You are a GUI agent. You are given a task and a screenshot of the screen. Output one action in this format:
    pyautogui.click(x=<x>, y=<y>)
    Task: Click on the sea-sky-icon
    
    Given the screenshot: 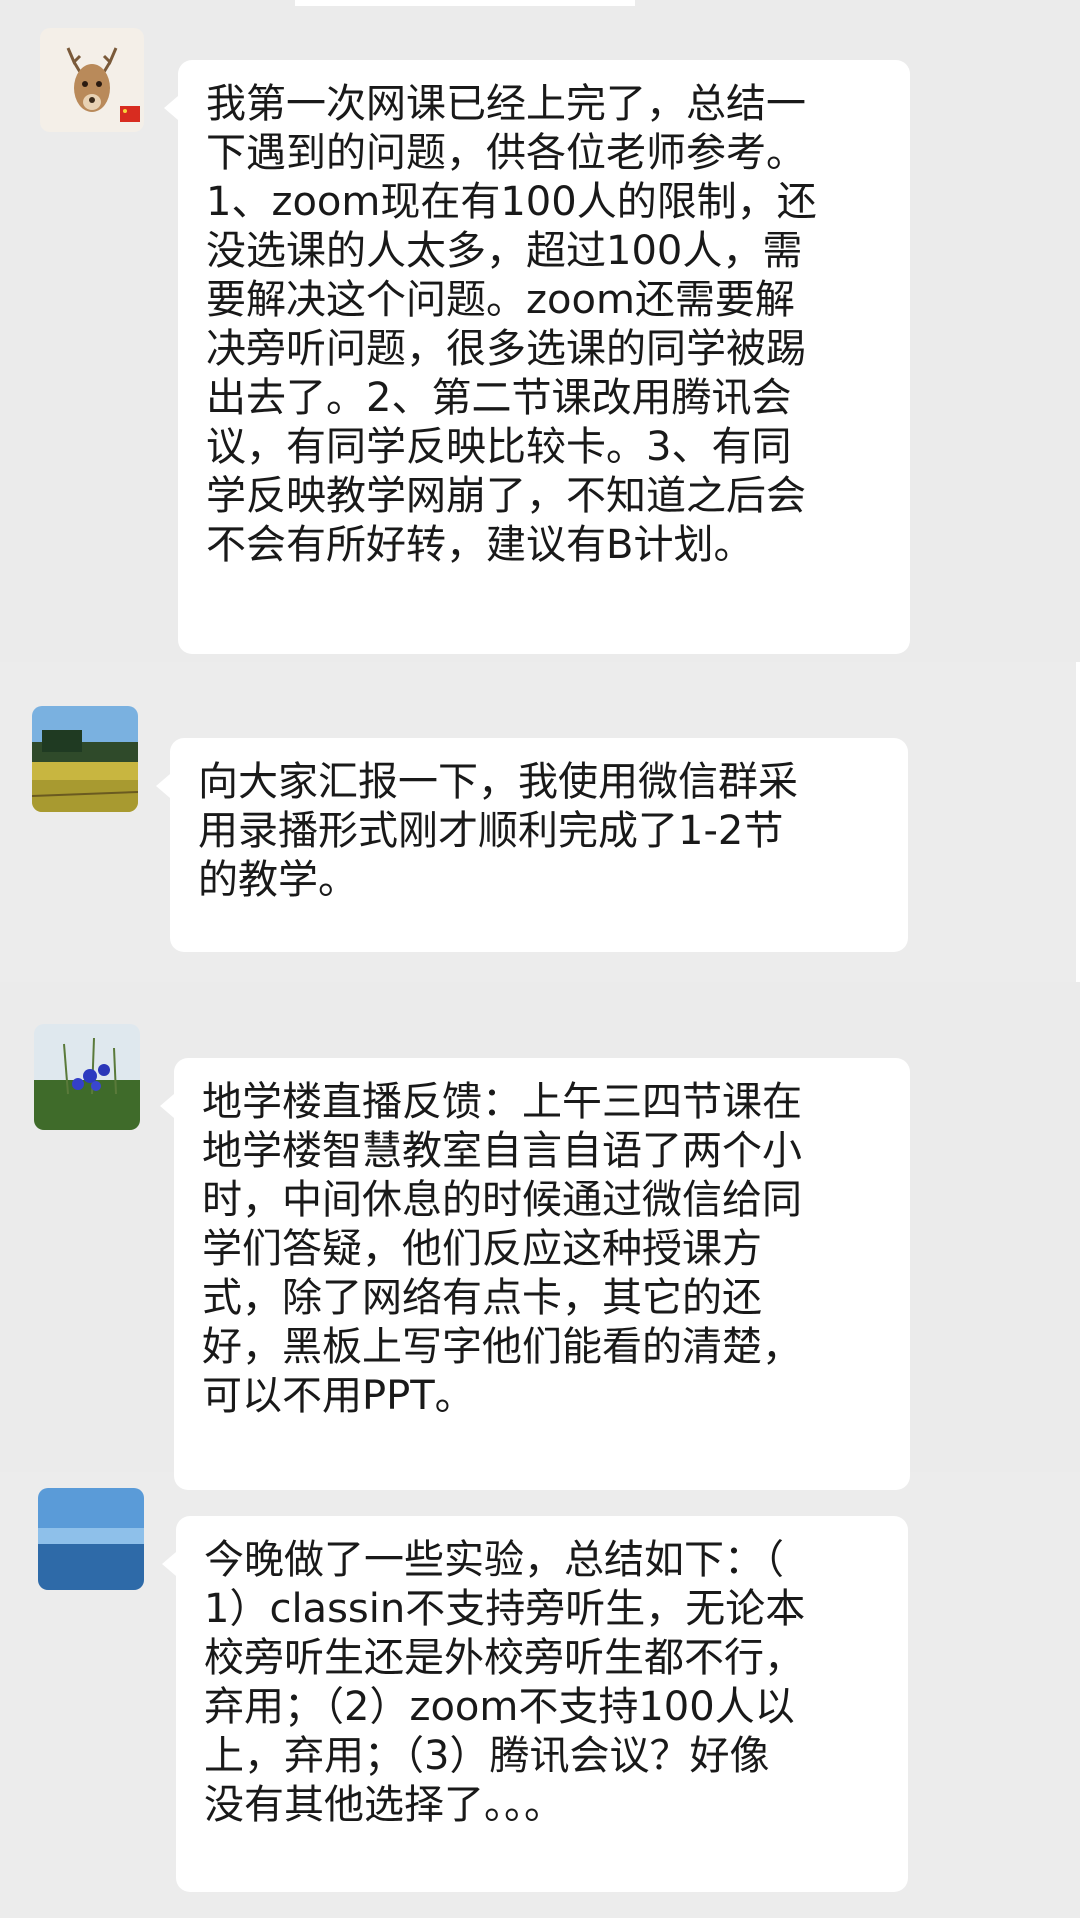 What is the action you would take?
    pyautogui.click(x=91, y=1539)
    